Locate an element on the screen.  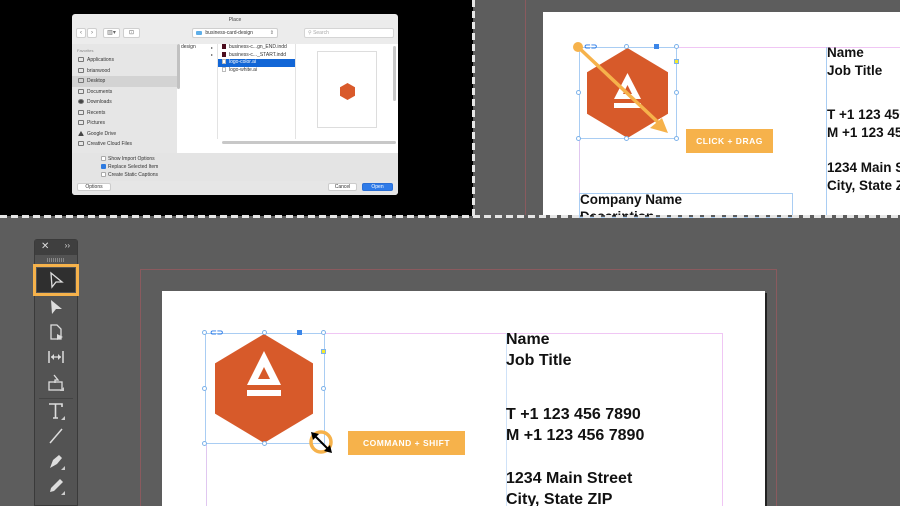
logo-preview-thumbnail is located at coordinates (347, 91).